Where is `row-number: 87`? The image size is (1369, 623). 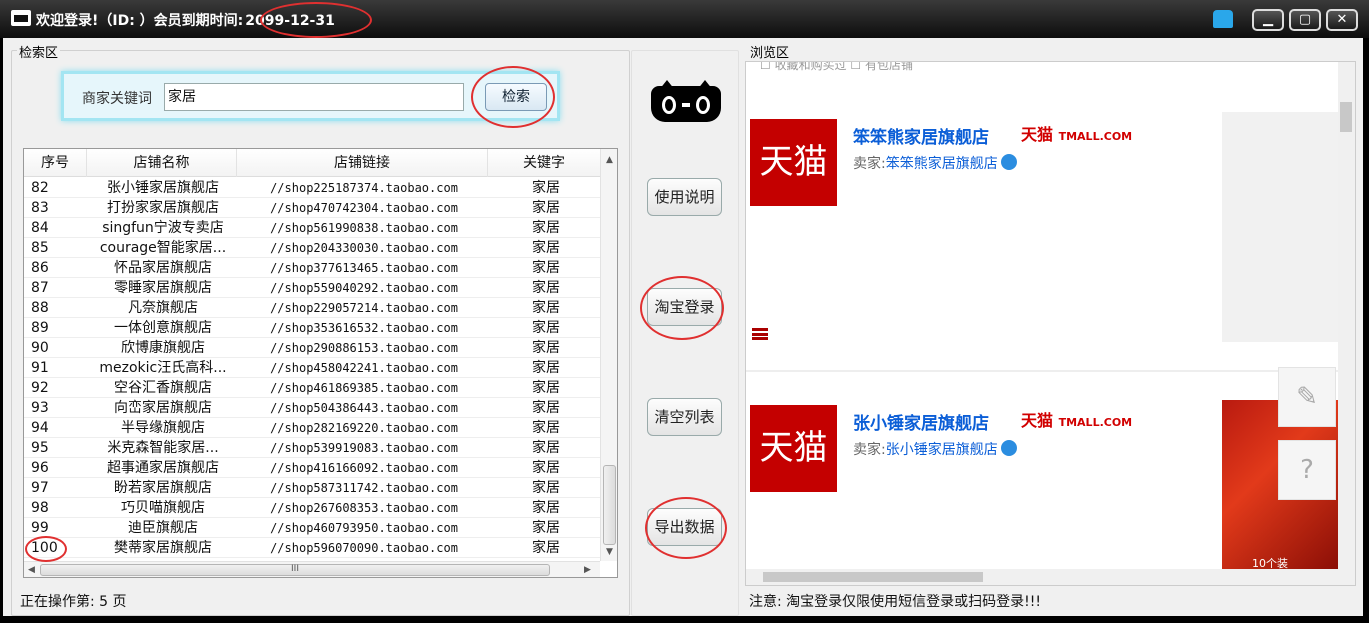 row-number: 87 is located at coordinates (40, 288).